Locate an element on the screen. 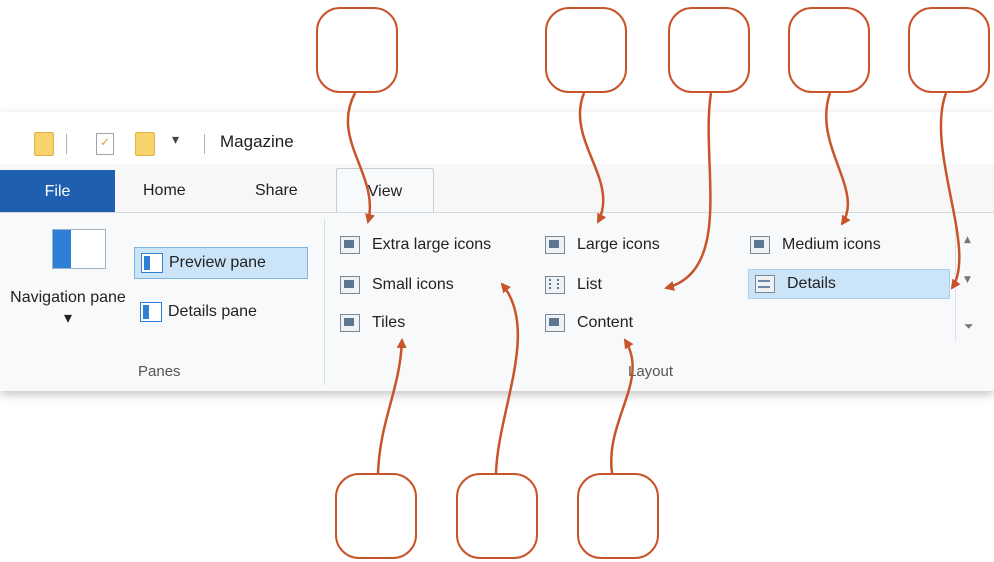 The width and height of the screenshot is (994, 562). layout-gallery-scrollbar: ▲ ▼ ⏷ is located at coordinates (966, 285).